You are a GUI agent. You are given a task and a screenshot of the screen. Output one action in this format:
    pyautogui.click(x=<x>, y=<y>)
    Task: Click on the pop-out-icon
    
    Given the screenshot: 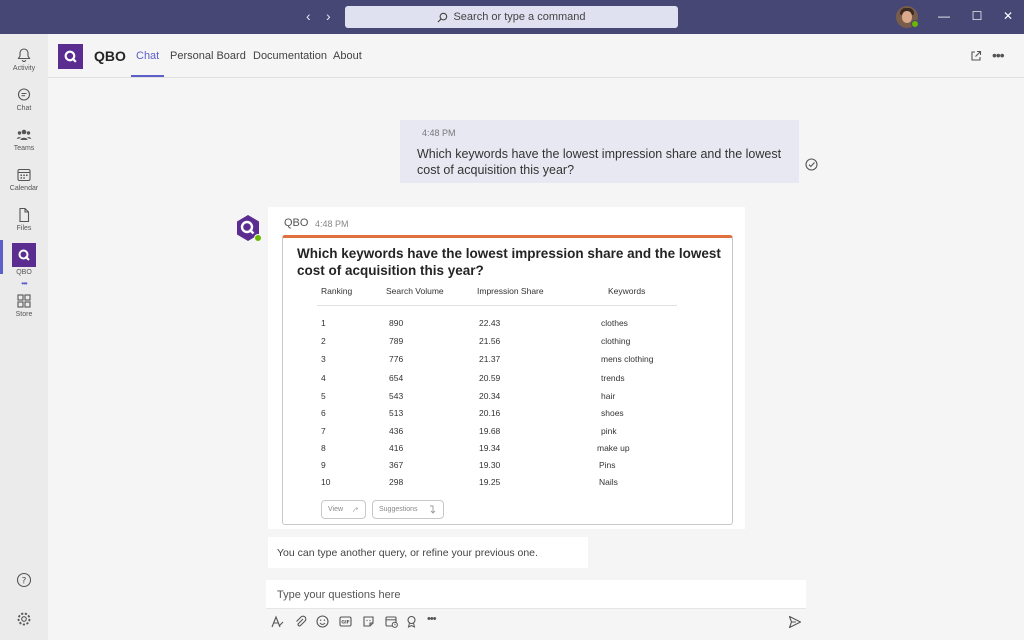 What is the action you would take?
    pyautogui.click(x=976, y=56)
    